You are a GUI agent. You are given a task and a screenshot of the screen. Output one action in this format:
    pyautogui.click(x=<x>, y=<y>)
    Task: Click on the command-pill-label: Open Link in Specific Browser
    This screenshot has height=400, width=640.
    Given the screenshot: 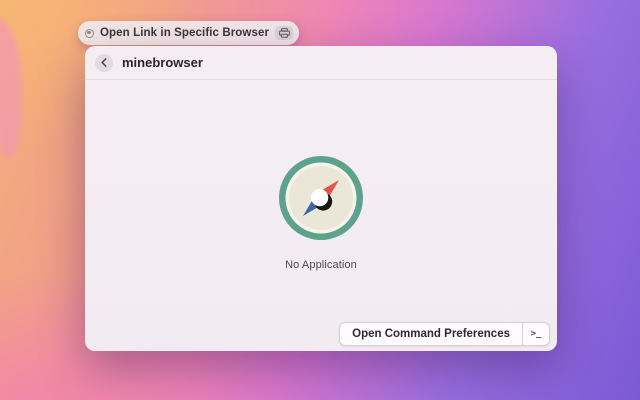 What is the action you would take?
    pyautogui.click(x=185, y=33)
    